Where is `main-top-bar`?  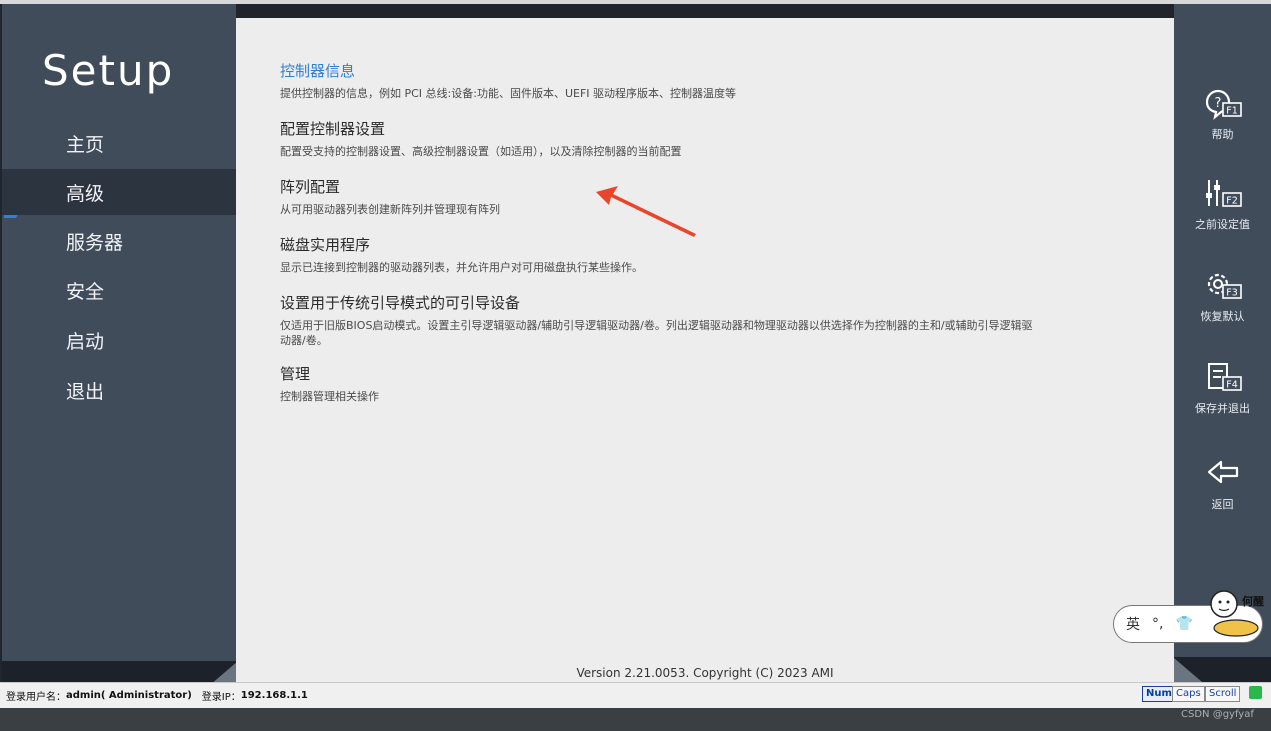
main-top-bar is located at coordinates (705, 11).